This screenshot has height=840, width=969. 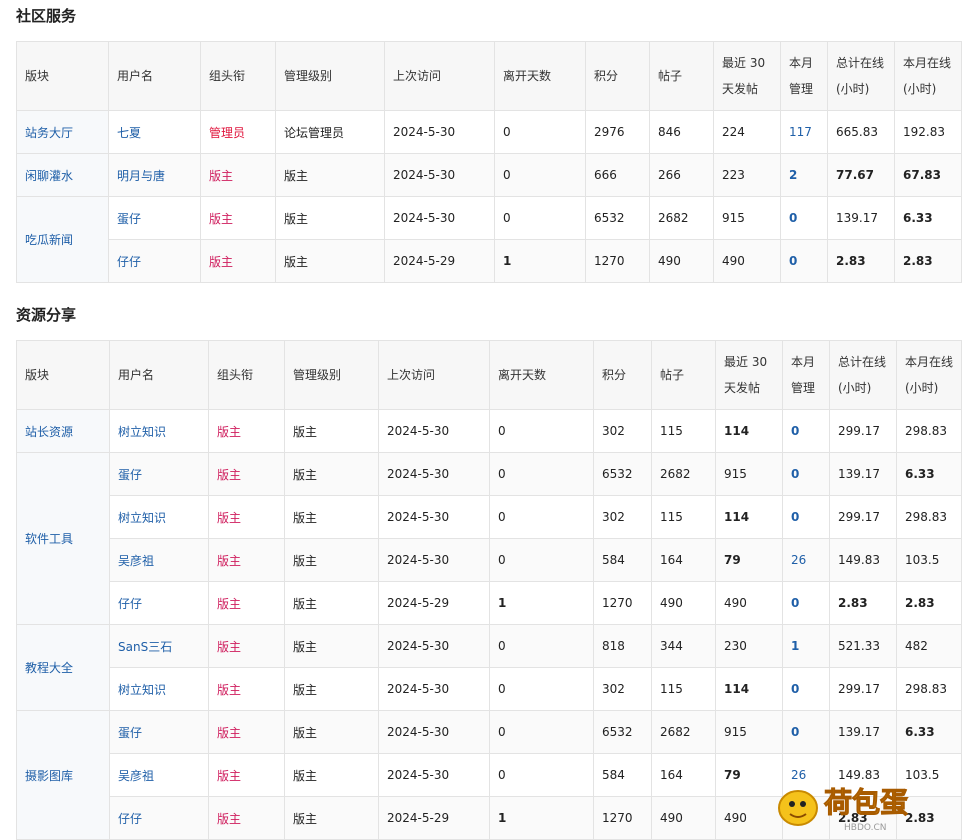 I want to click on posts: 164, so click(x=683, y=560).